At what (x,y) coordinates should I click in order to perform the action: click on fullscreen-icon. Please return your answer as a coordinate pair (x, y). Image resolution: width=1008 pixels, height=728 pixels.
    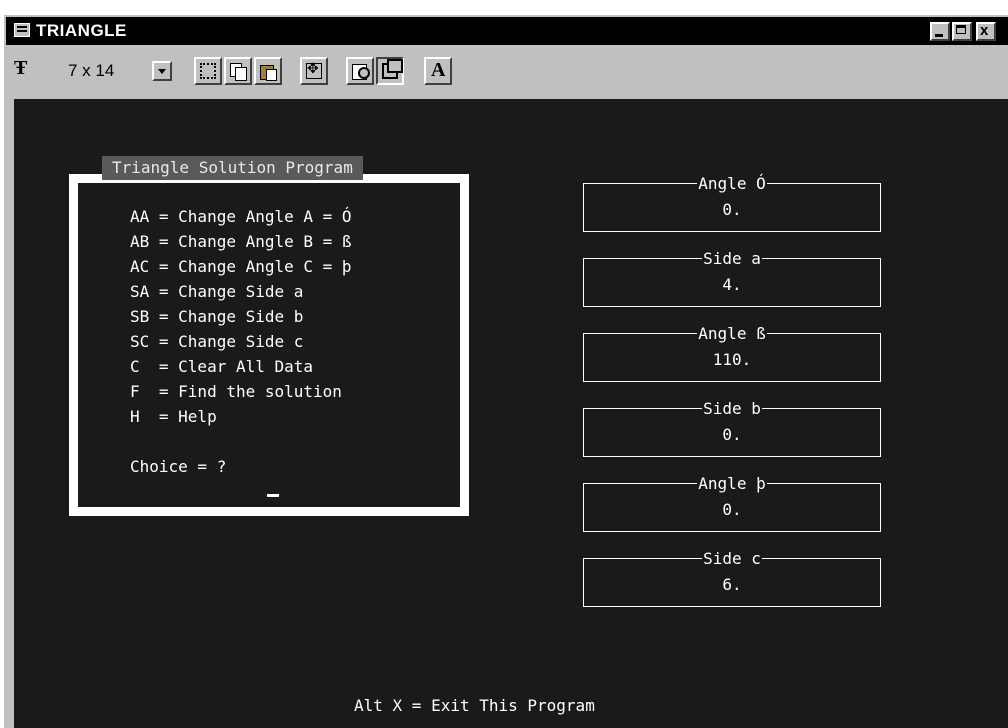
    Looking at the image, I should click on (314, 70).